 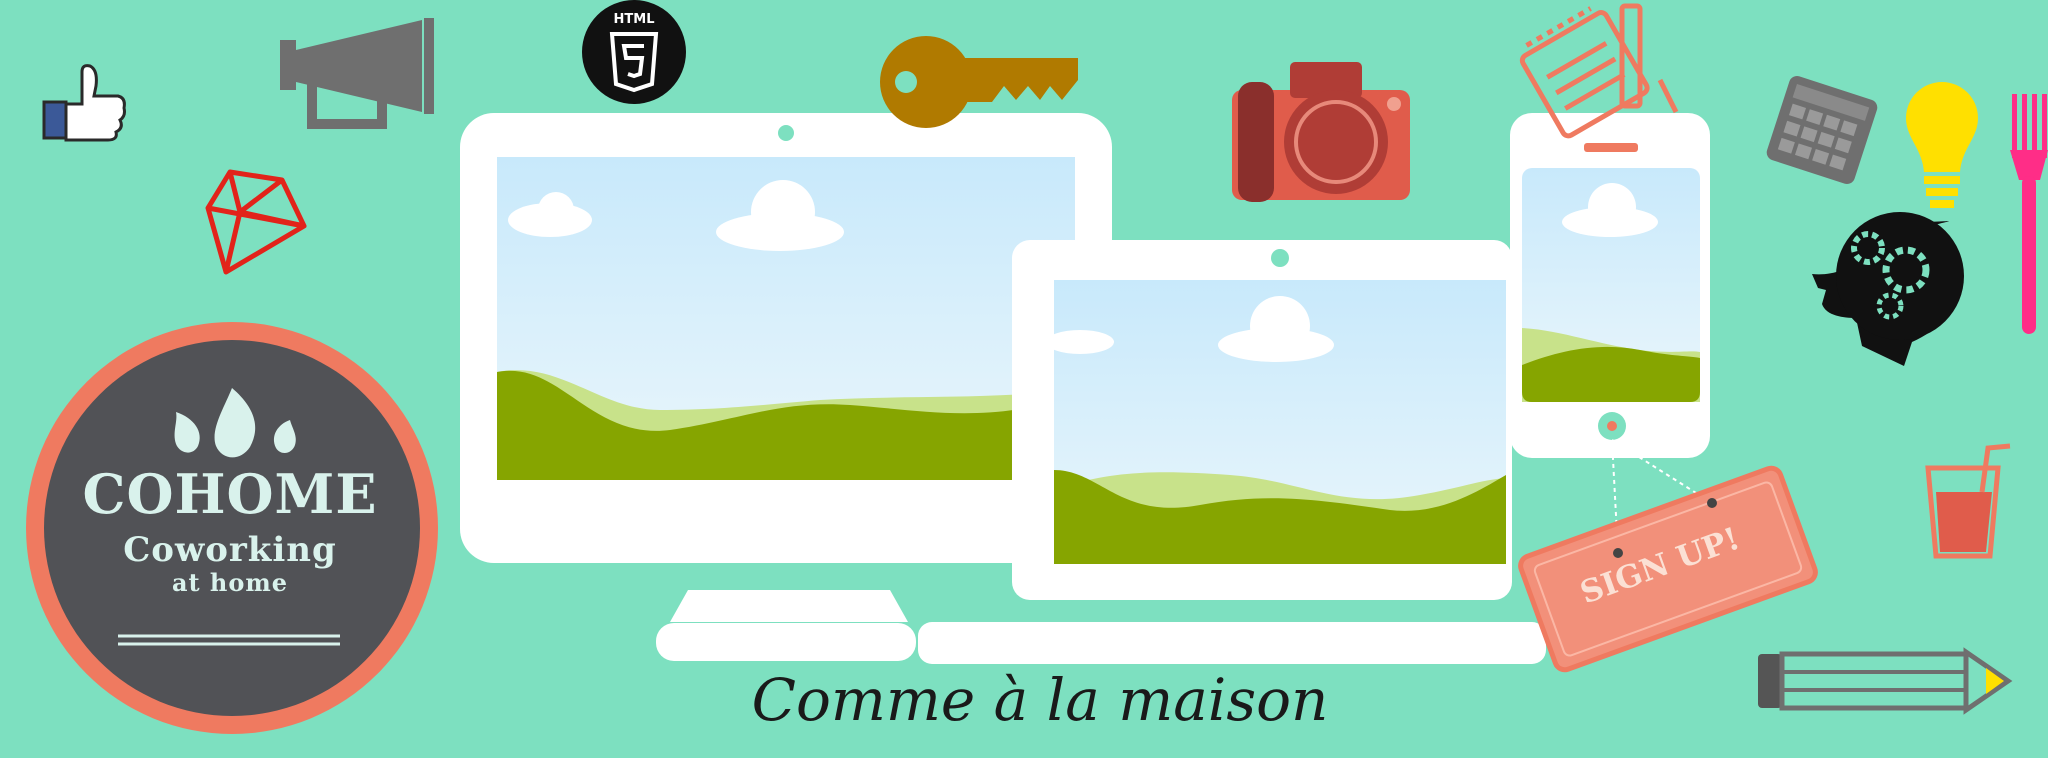 What do you see at coordinates (230, 550) in the screenshot?
I see `brand-subtitle: Coworking` at bounding box center [230, 550].